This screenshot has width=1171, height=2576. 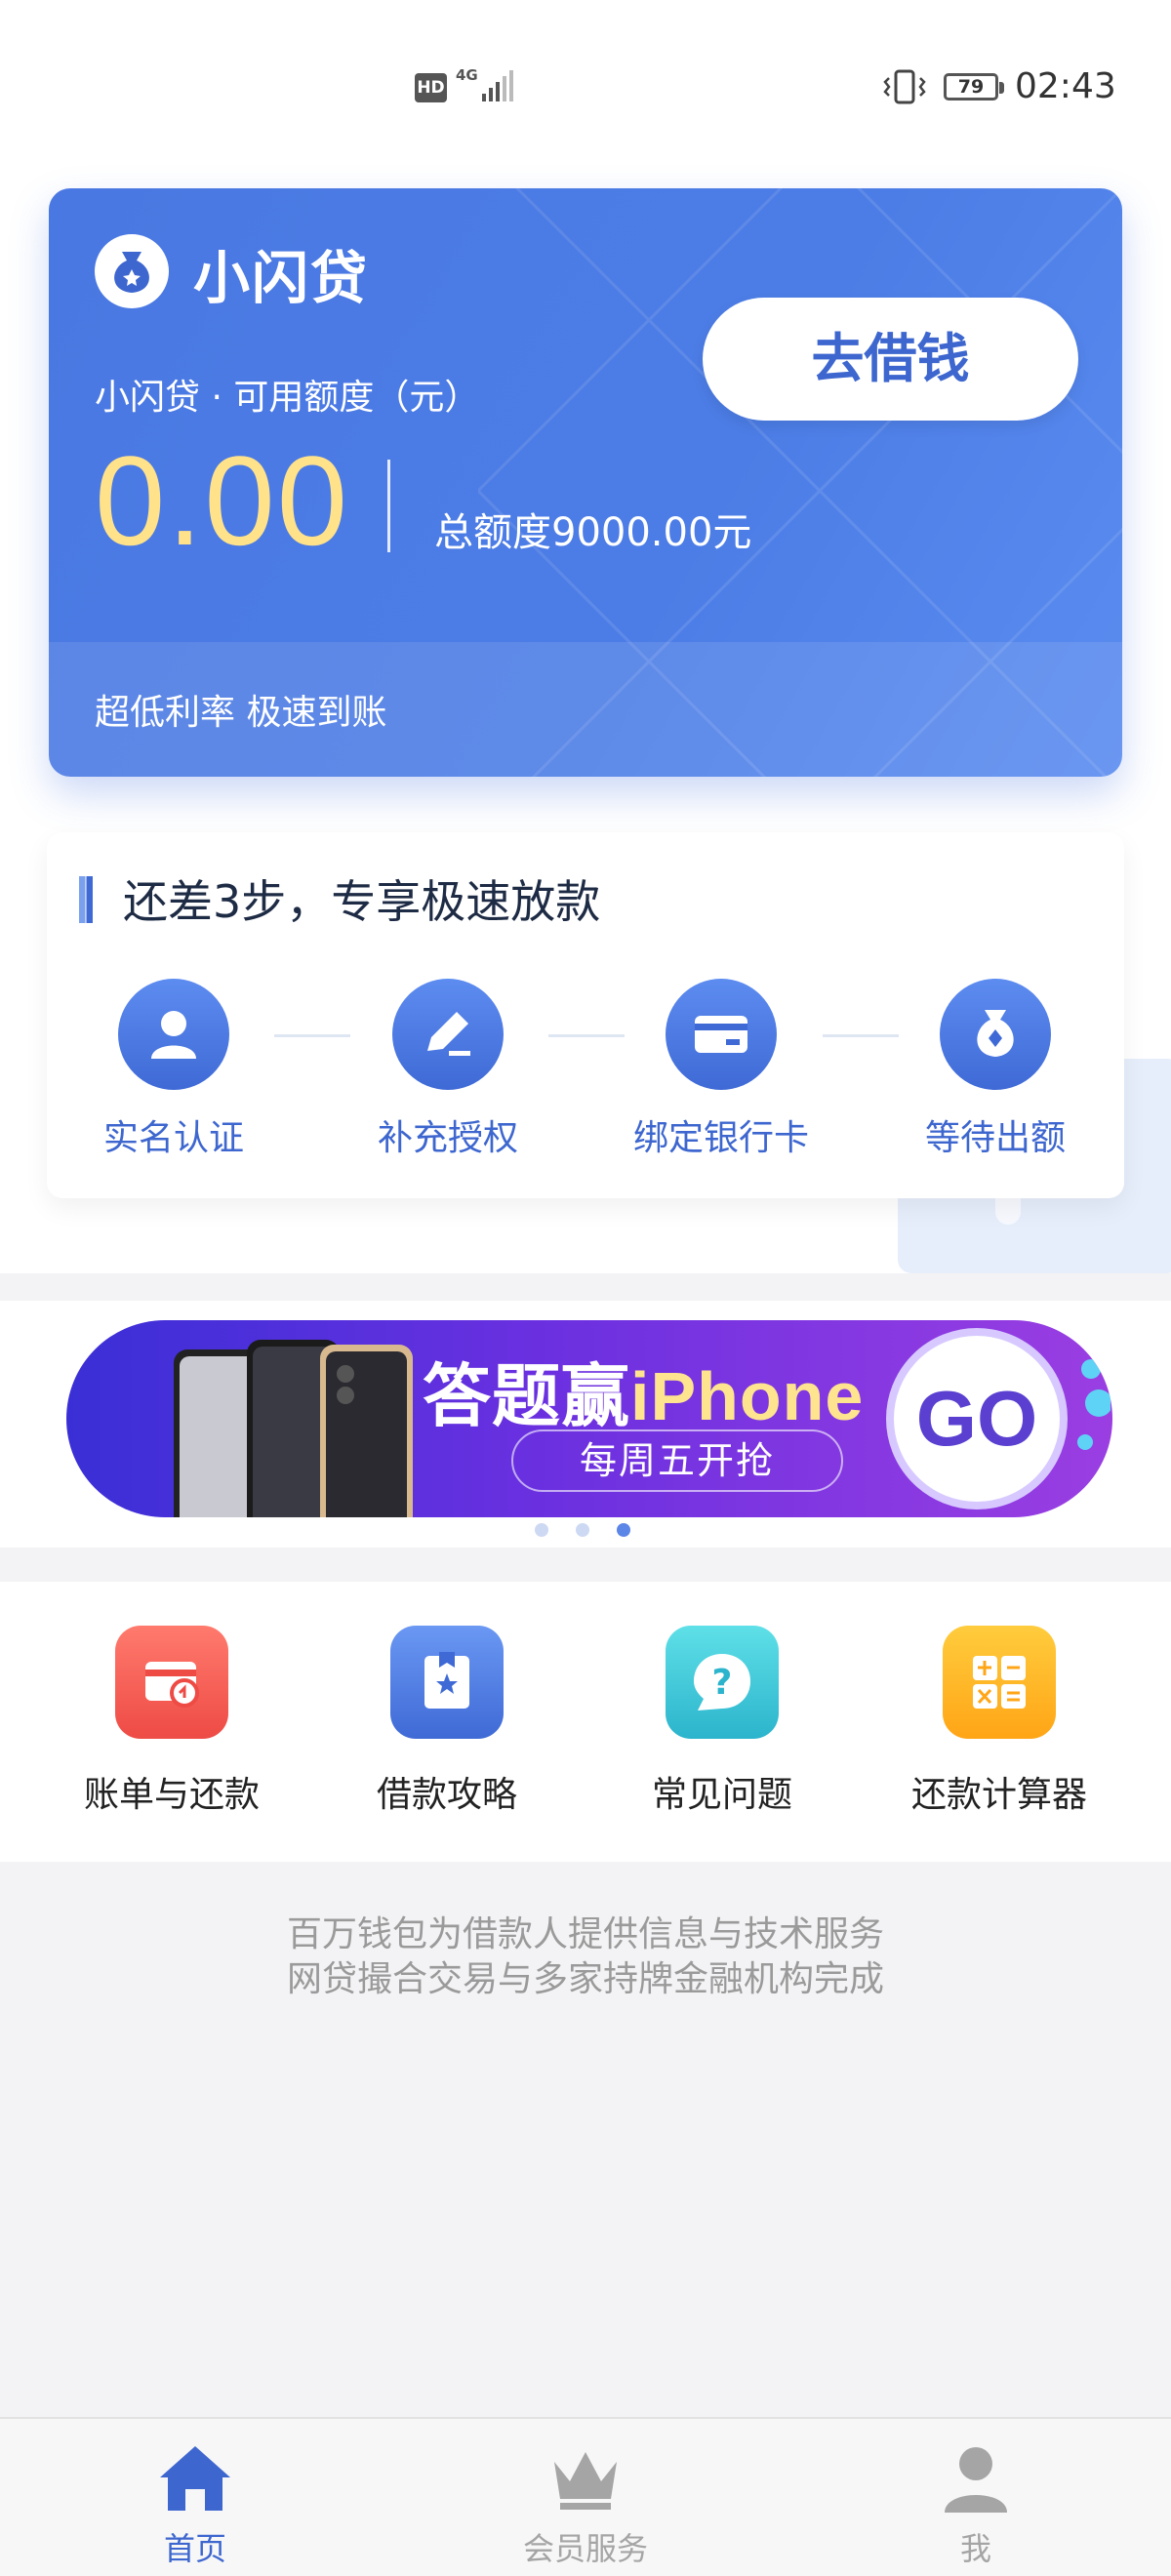 What do you see at coordinates (281, 278) in the screenshot?
I see `brand-name: 小闪贷` at bounding box center [281, 278].